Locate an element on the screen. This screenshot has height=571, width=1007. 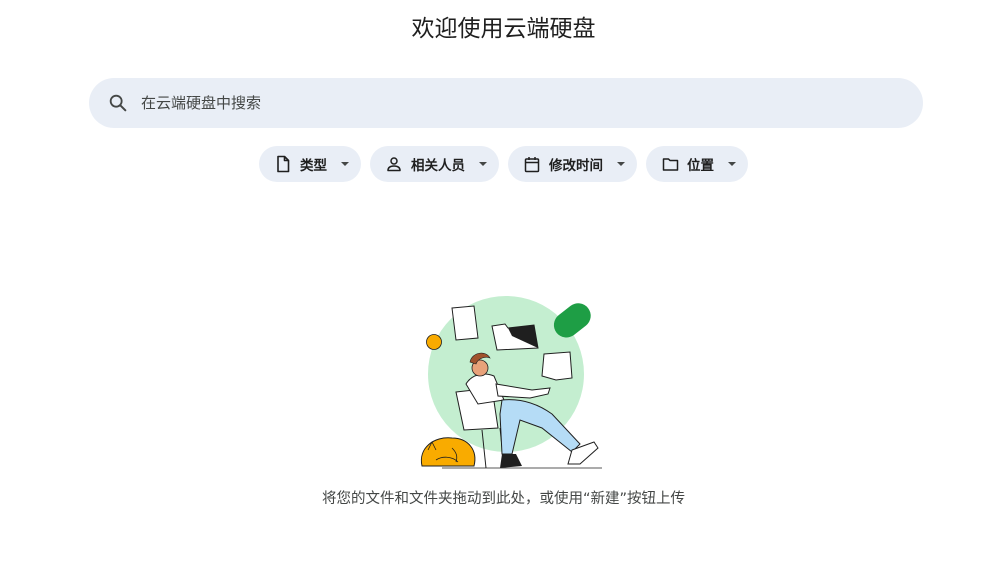
filter-chip-label: 相关人员 is located at coordinates (438, 166).